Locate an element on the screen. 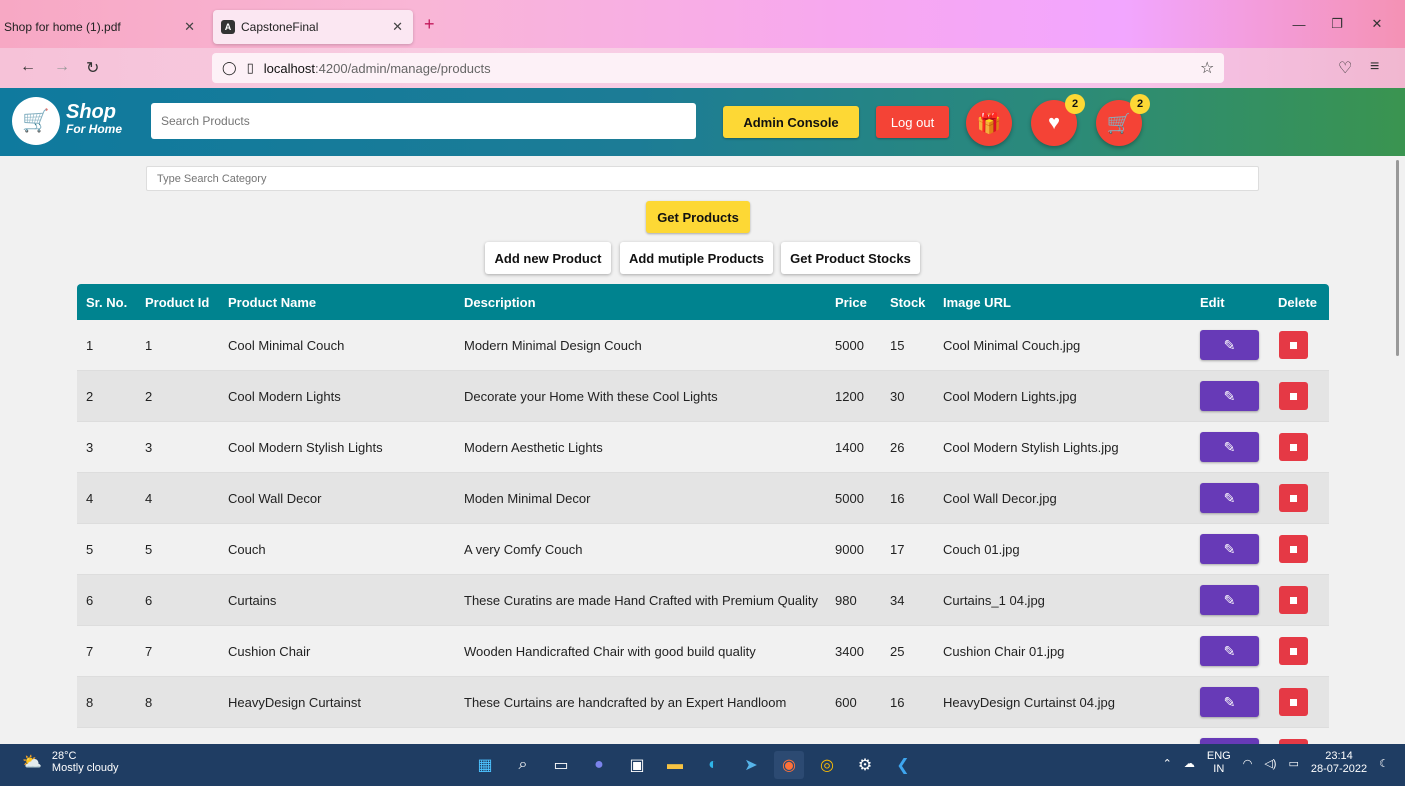 This screenshot has width=1405, height=786. menu-icon: ≡ is located at coordinates (1374, 67).